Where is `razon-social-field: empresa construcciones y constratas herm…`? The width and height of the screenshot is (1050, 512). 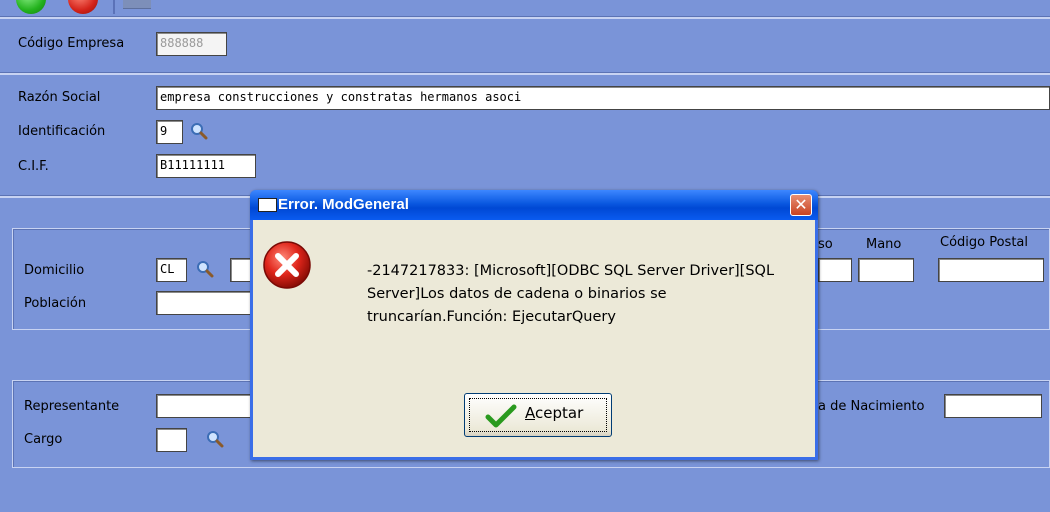 razon-social-field: empresa construcciones y constratas herm… is located at coordinates (603, 98).